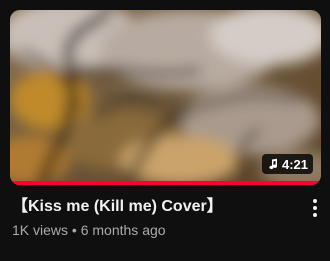  I want to click on view-count: 1K views, so click(40, 230).